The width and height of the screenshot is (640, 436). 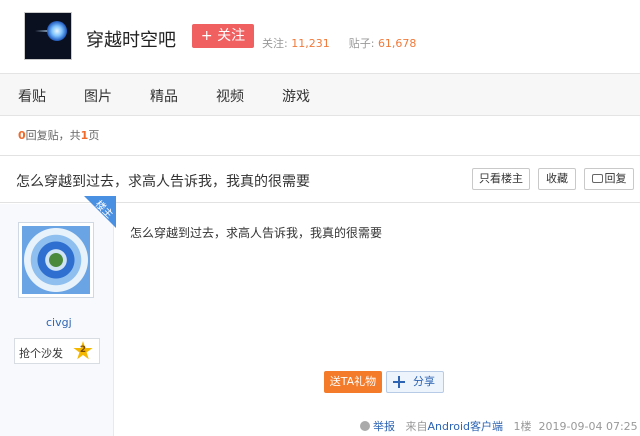 I want to click on author-name: civgj, so click(x=59, y=322).